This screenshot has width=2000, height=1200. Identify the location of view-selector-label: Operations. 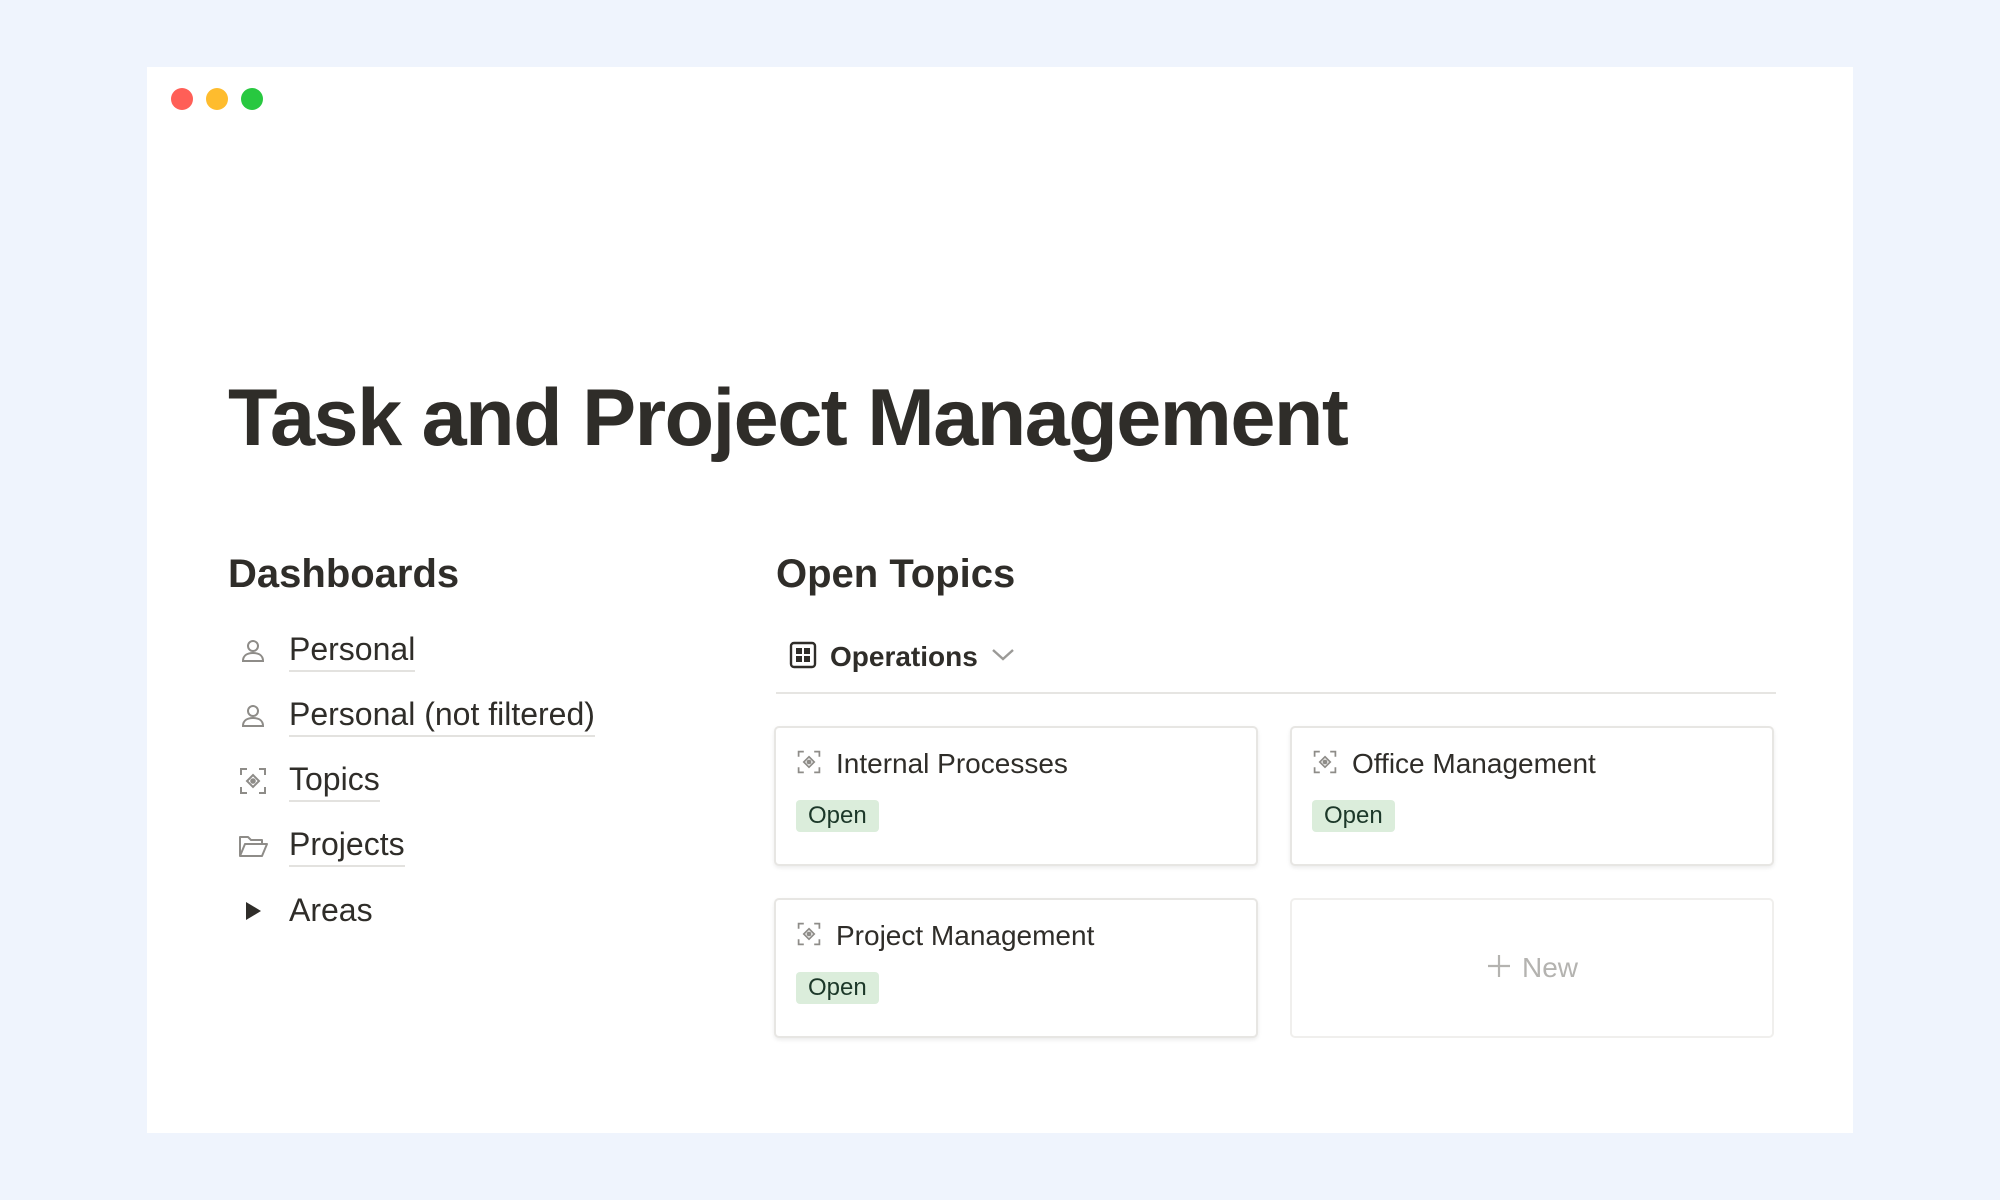
(904, 656).